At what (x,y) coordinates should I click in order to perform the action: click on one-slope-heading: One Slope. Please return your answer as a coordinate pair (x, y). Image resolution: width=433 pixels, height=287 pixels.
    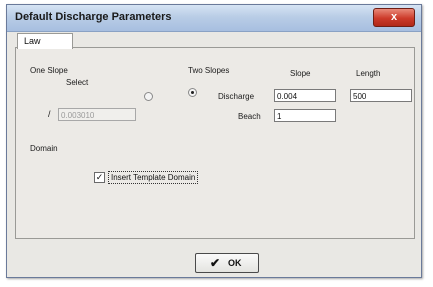
    Looking at the image, I should click on (49, 70).